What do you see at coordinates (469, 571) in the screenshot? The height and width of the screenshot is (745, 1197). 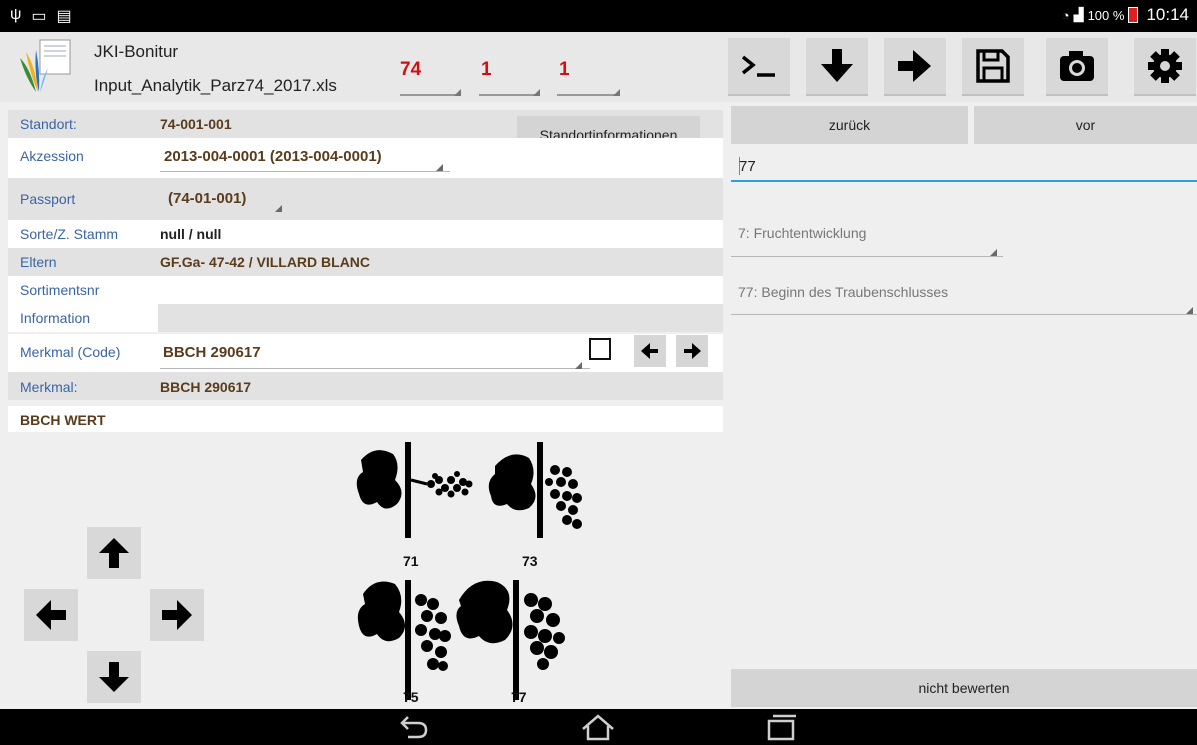 I see `bbch-stage-illustration` at bounding box center [469, 571].